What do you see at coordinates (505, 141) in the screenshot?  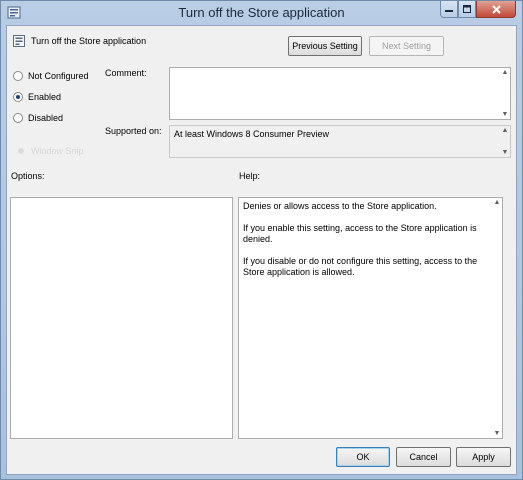 I see `supported-scrollbar: ▲ ▼` at bounding box center [505, 141].